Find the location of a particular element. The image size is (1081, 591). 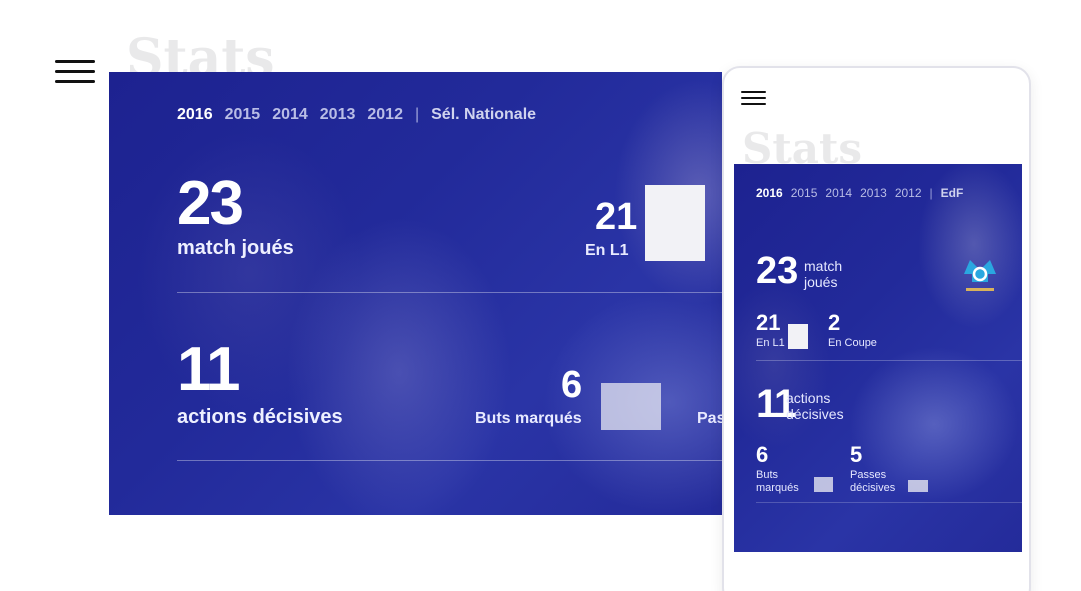

assists-value: 5 is located at coordinates (856, 454).